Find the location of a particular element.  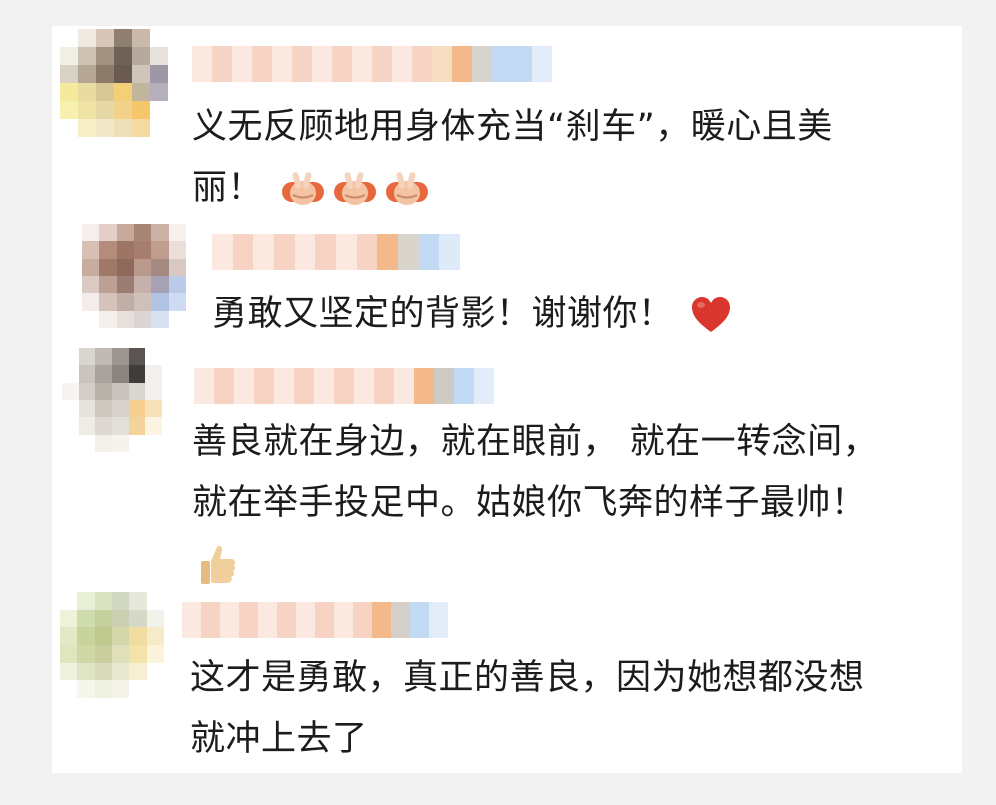

comment-text: 勇敢又坚定的背影！谢谢你！ is located at coordinates (472, 314).